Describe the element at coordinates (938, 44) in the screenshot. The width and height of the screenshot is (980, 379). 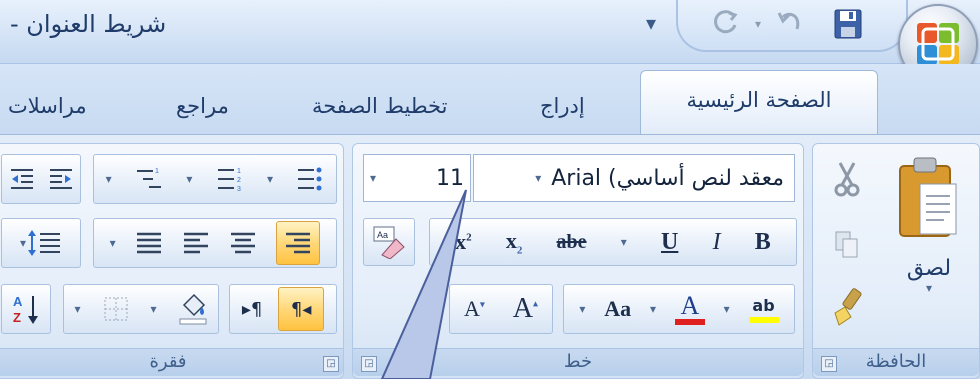
I see `office-logo-icon` at that location.